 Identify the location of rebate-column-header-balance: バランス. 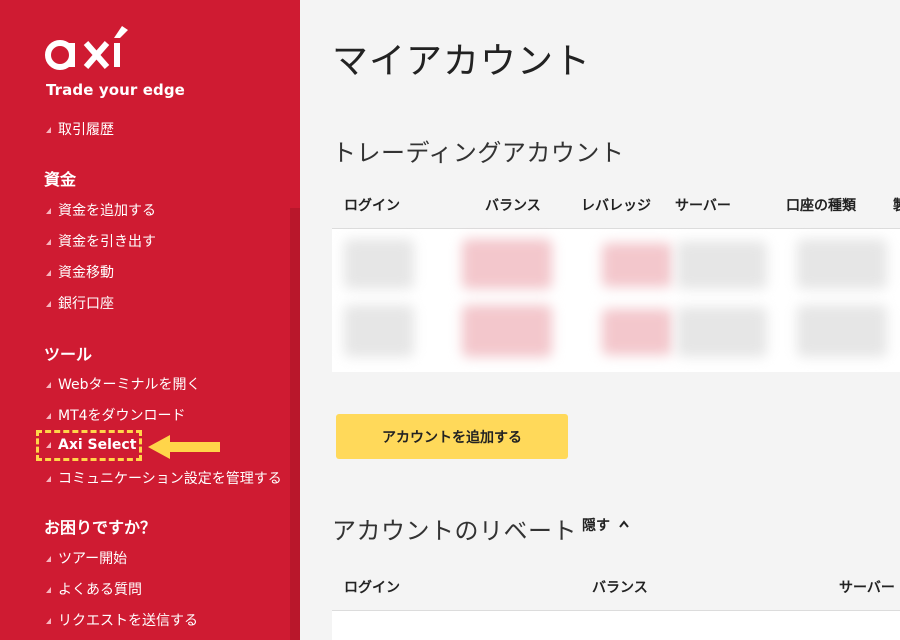
(620, 587).